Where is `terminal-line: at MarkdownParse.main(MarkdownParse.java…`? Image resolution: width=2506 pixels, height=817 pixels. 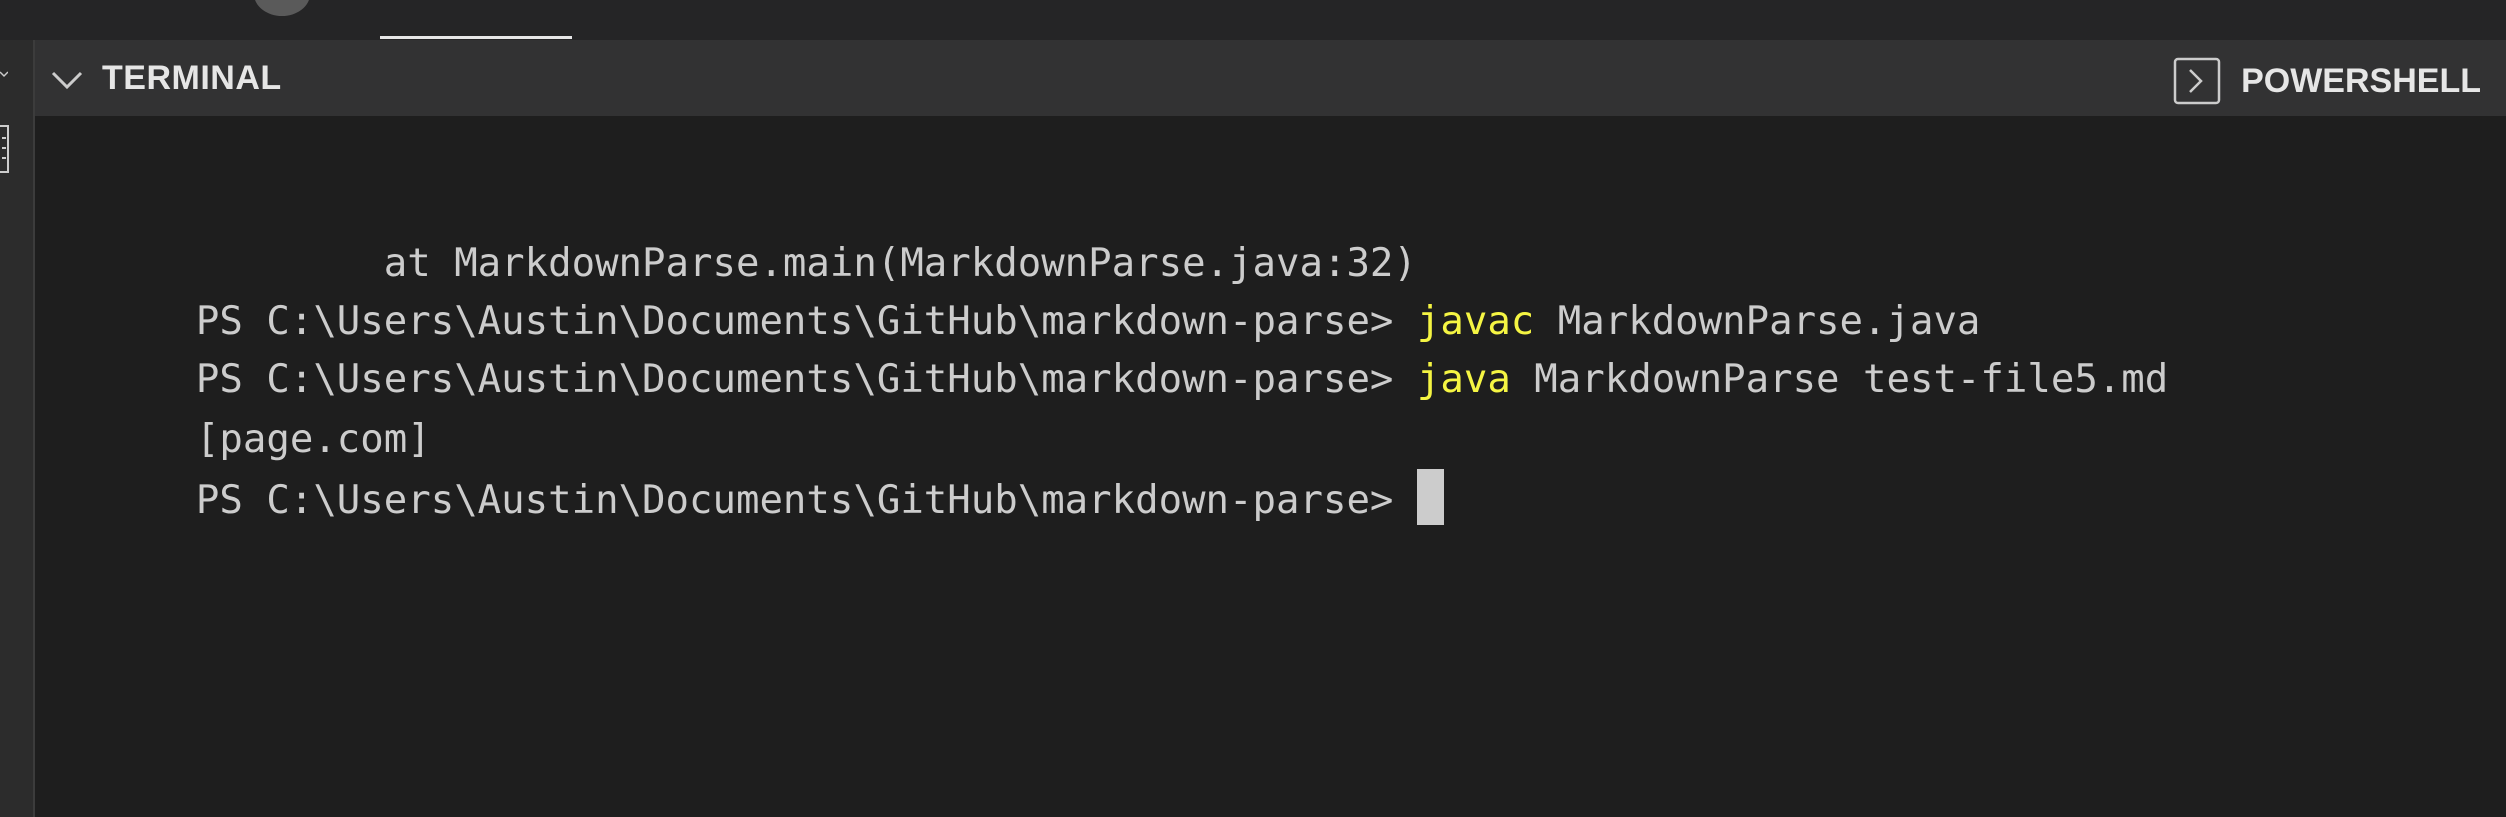
terminal-line: at MarkdownParse.main(MarkdownParse.java… is located at coordinates (759, 231).